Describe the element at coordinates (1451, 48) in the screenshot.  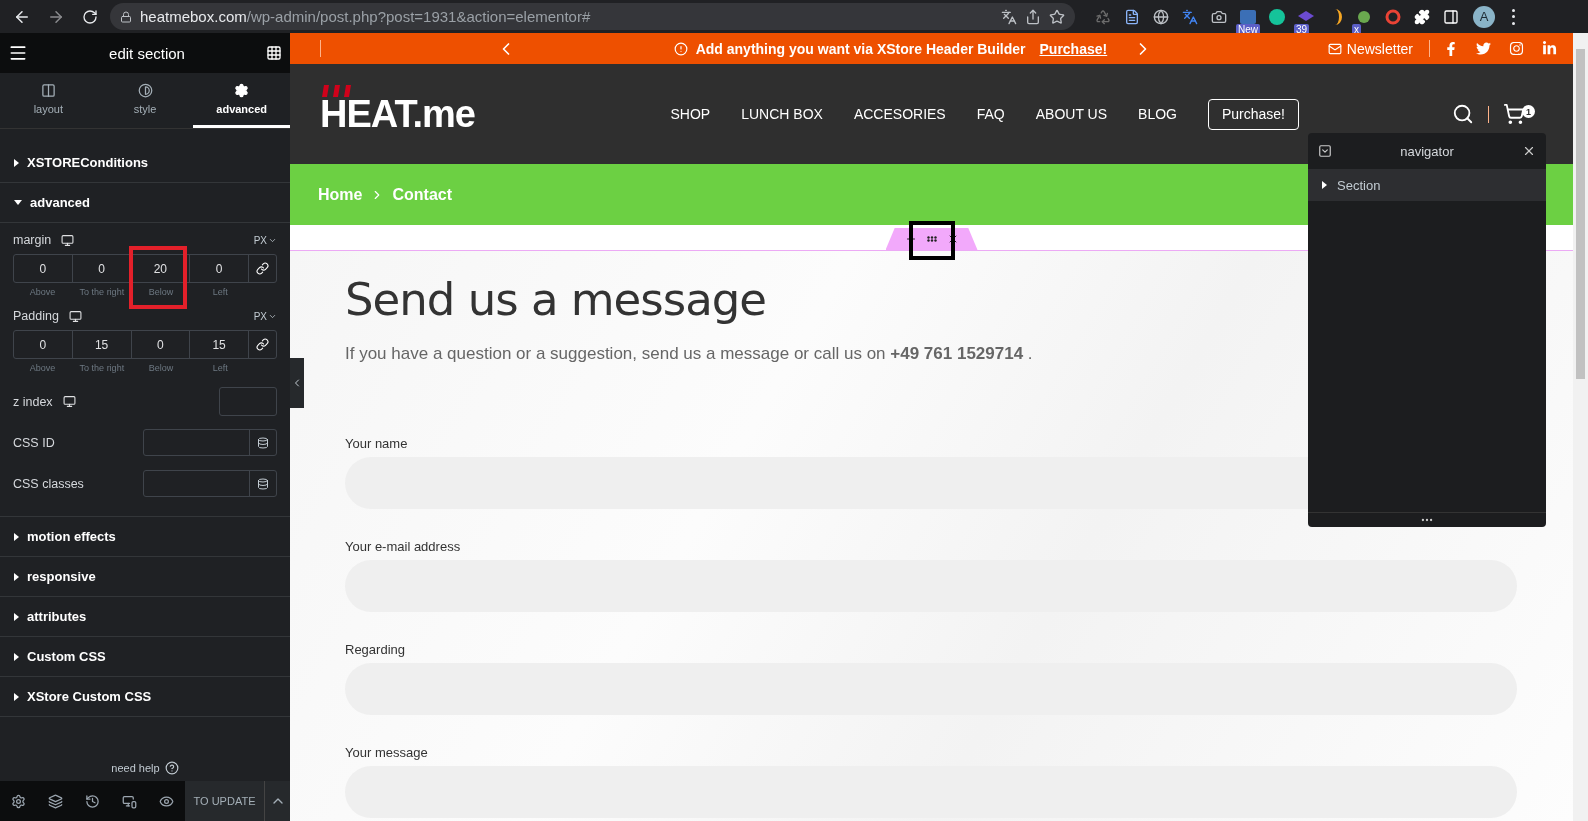
I see `facebook-icon` at that location.